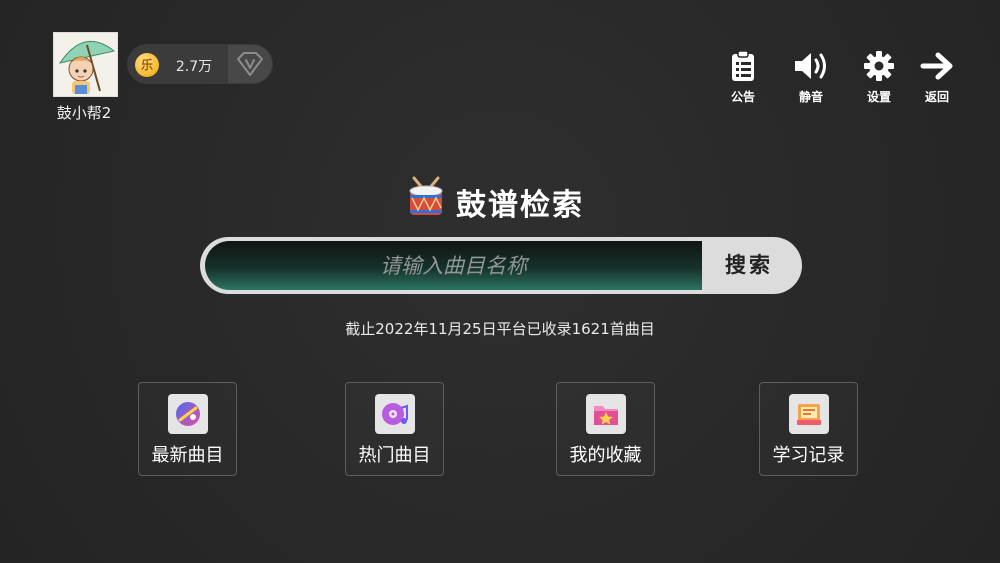 This screenshot has height=563, width=1000. What do you see at coordinates (250, 66) in the screenshot?
I see `diamond-icon` at bounding box center [250, 66].